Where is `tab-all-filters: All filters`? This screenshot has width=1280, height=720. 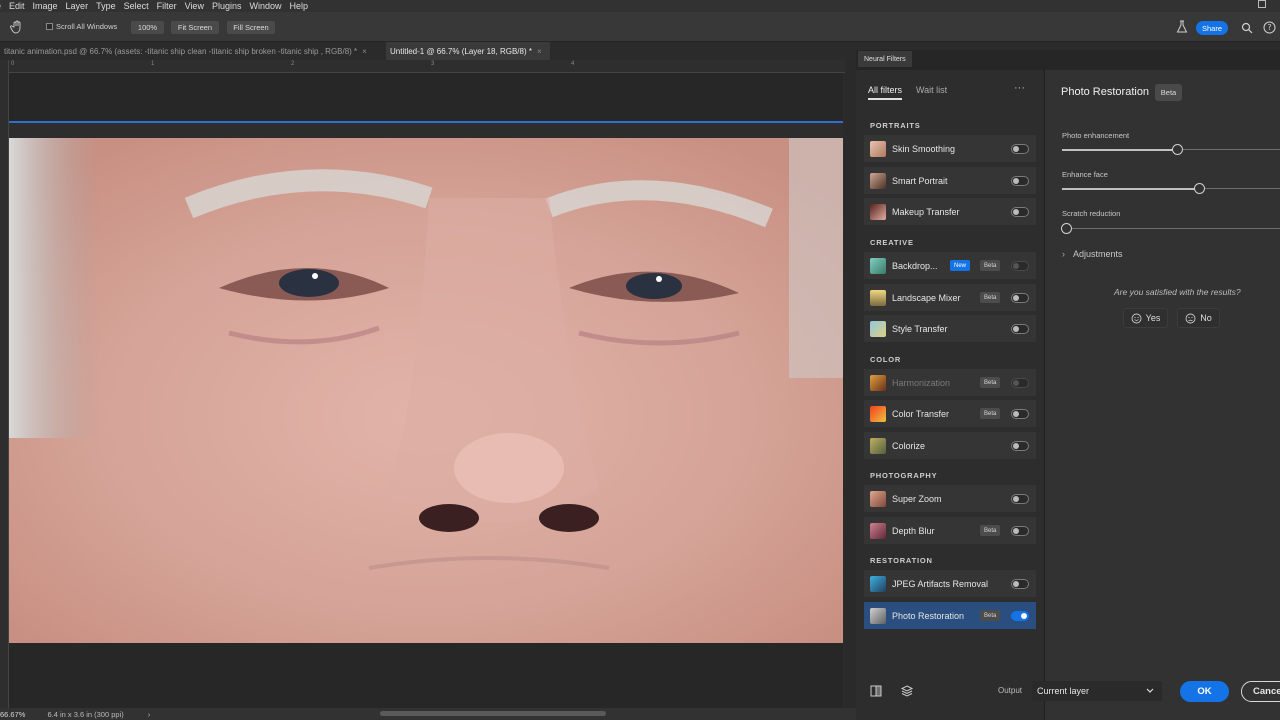 tab-all-filters: All filters is located at coordinates (885, 92).